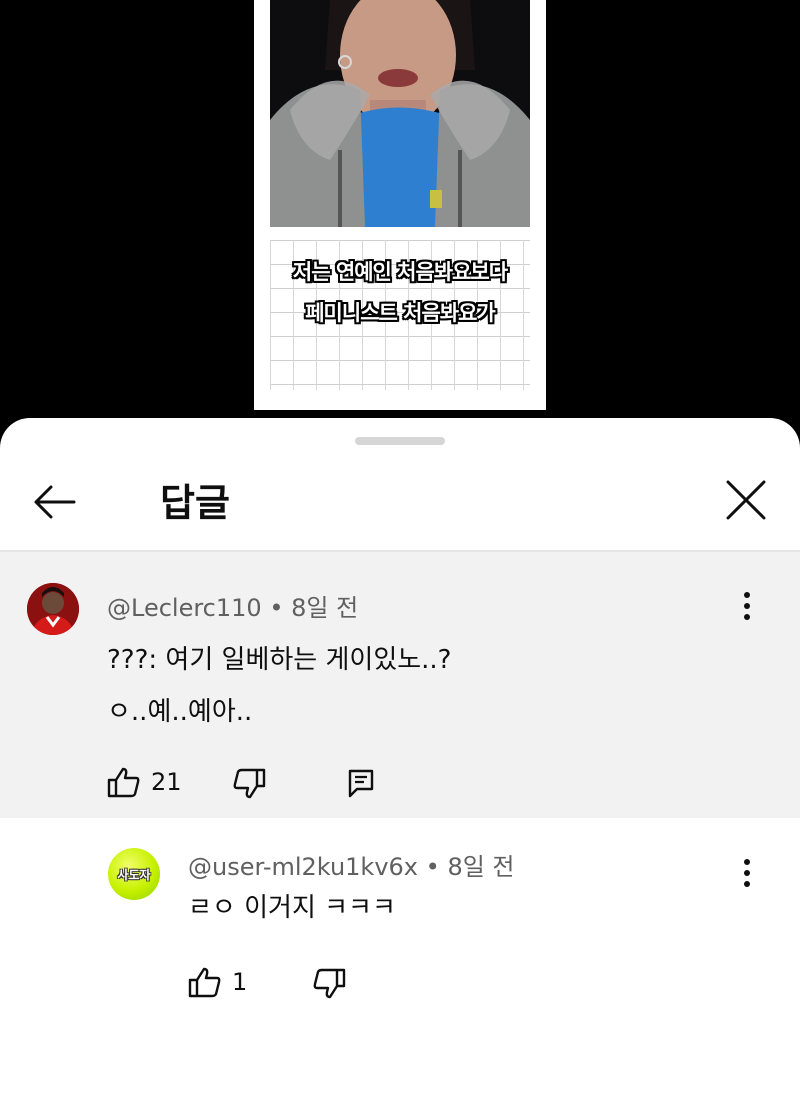  What do you see at coordinates (400, 441) in the screenshot?
I see `drag-handle` at bounding box center [400, 441].